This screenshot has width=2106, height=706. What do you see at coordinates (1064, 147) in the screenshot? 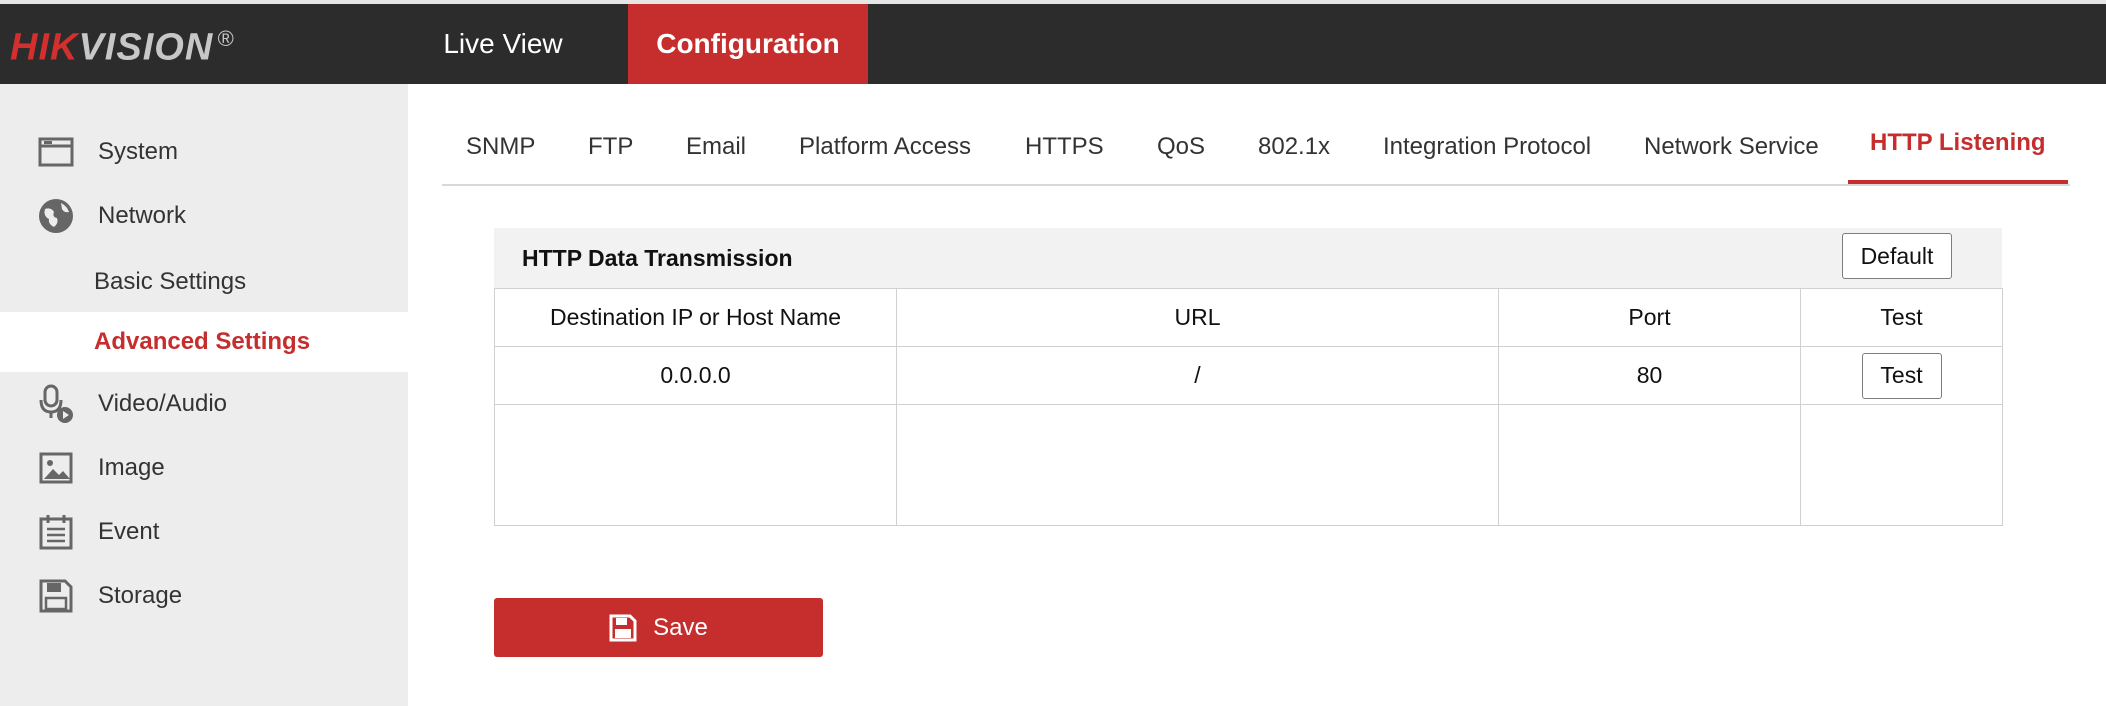
I see `tab-https: HTTPS` at bounding box center [1064, 147].